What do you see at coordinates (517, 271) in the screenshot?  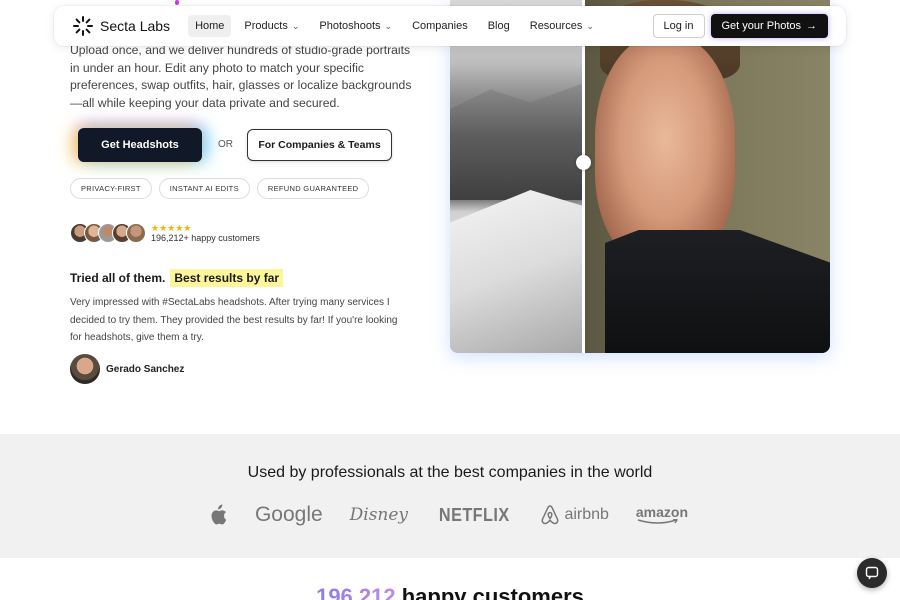 I see `before-shirt` at bounding box center [517, 271].